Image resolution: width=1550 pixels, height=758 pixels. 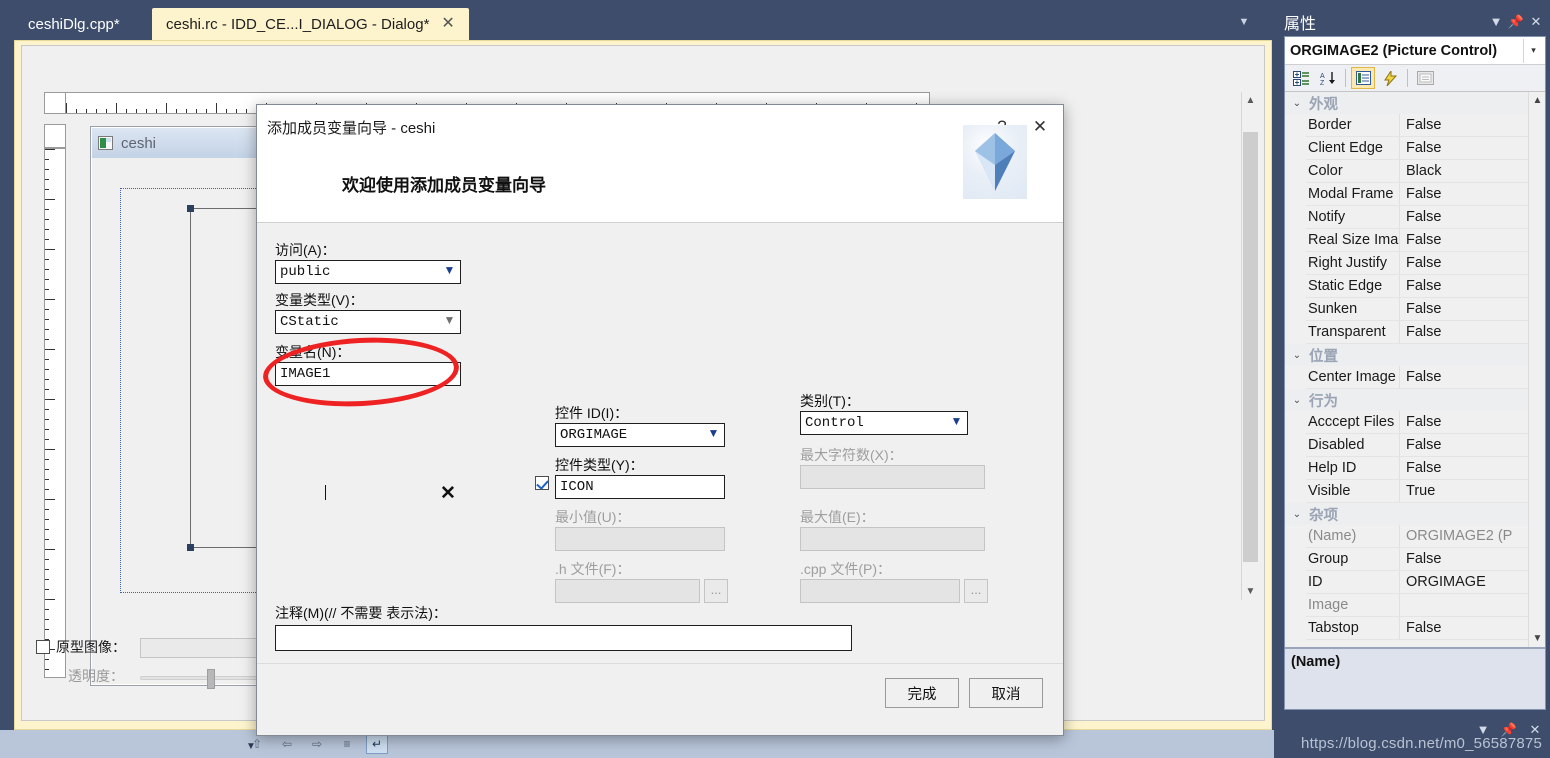 I want to click on property-row: Tabstop False, so click(x=1417, y=628).